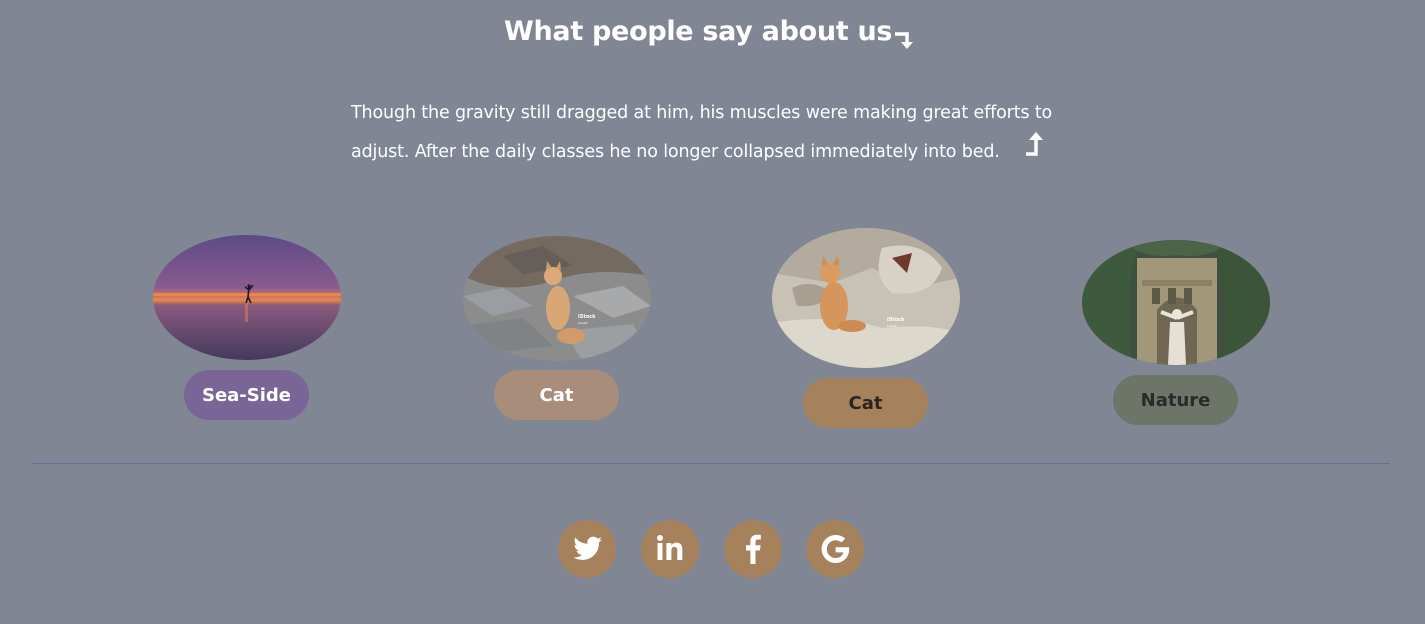  I want to click on section-header: What people say about us, so click(712, 36).